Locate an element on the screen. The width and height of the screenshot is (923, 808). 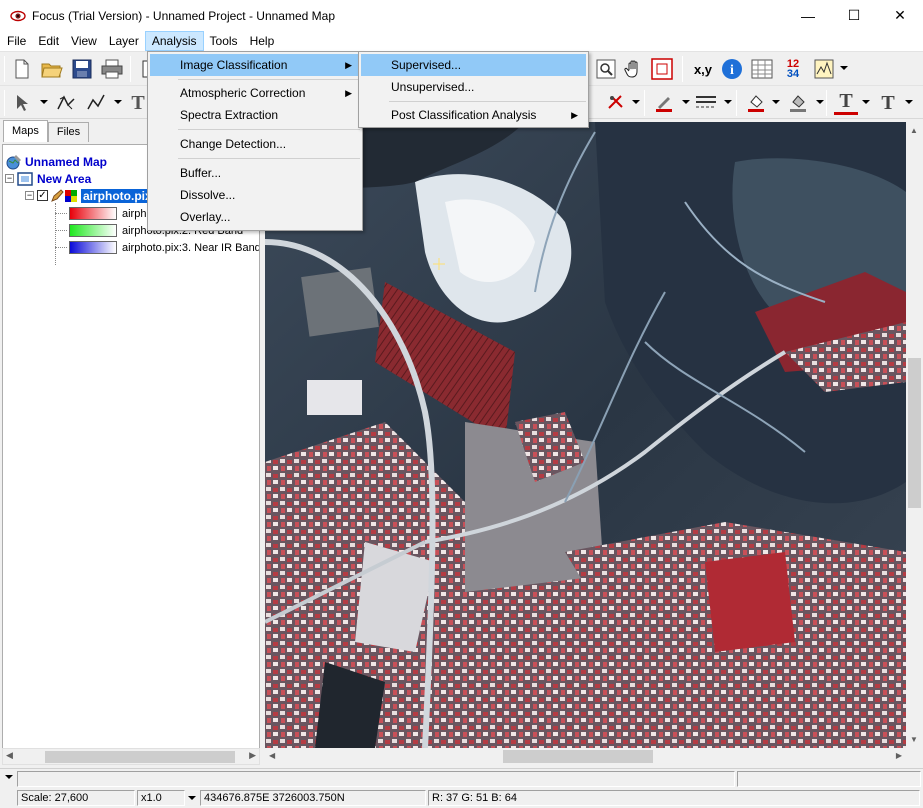
tree-item-area: − New Area is located at coordinates (48, 178).